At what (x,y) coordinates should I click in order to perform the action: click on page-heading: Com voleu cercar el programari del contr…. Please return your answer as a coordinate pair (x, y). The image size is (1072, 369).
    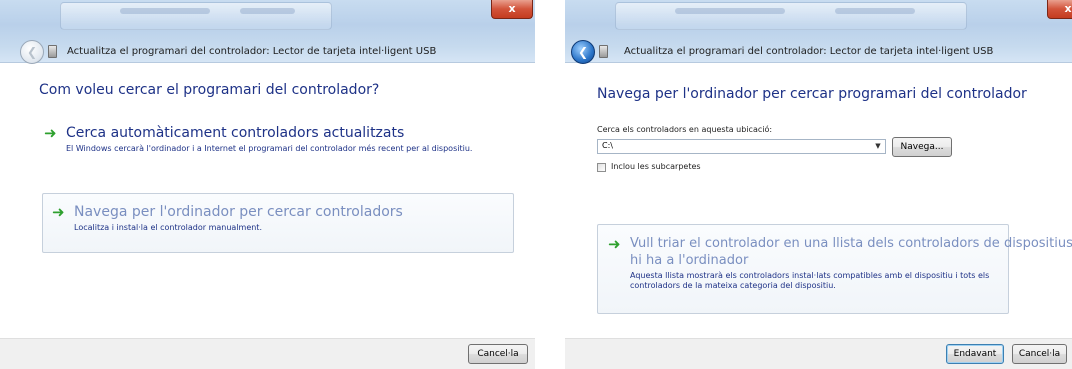
    Looking at the image, I should click on (209, 90).